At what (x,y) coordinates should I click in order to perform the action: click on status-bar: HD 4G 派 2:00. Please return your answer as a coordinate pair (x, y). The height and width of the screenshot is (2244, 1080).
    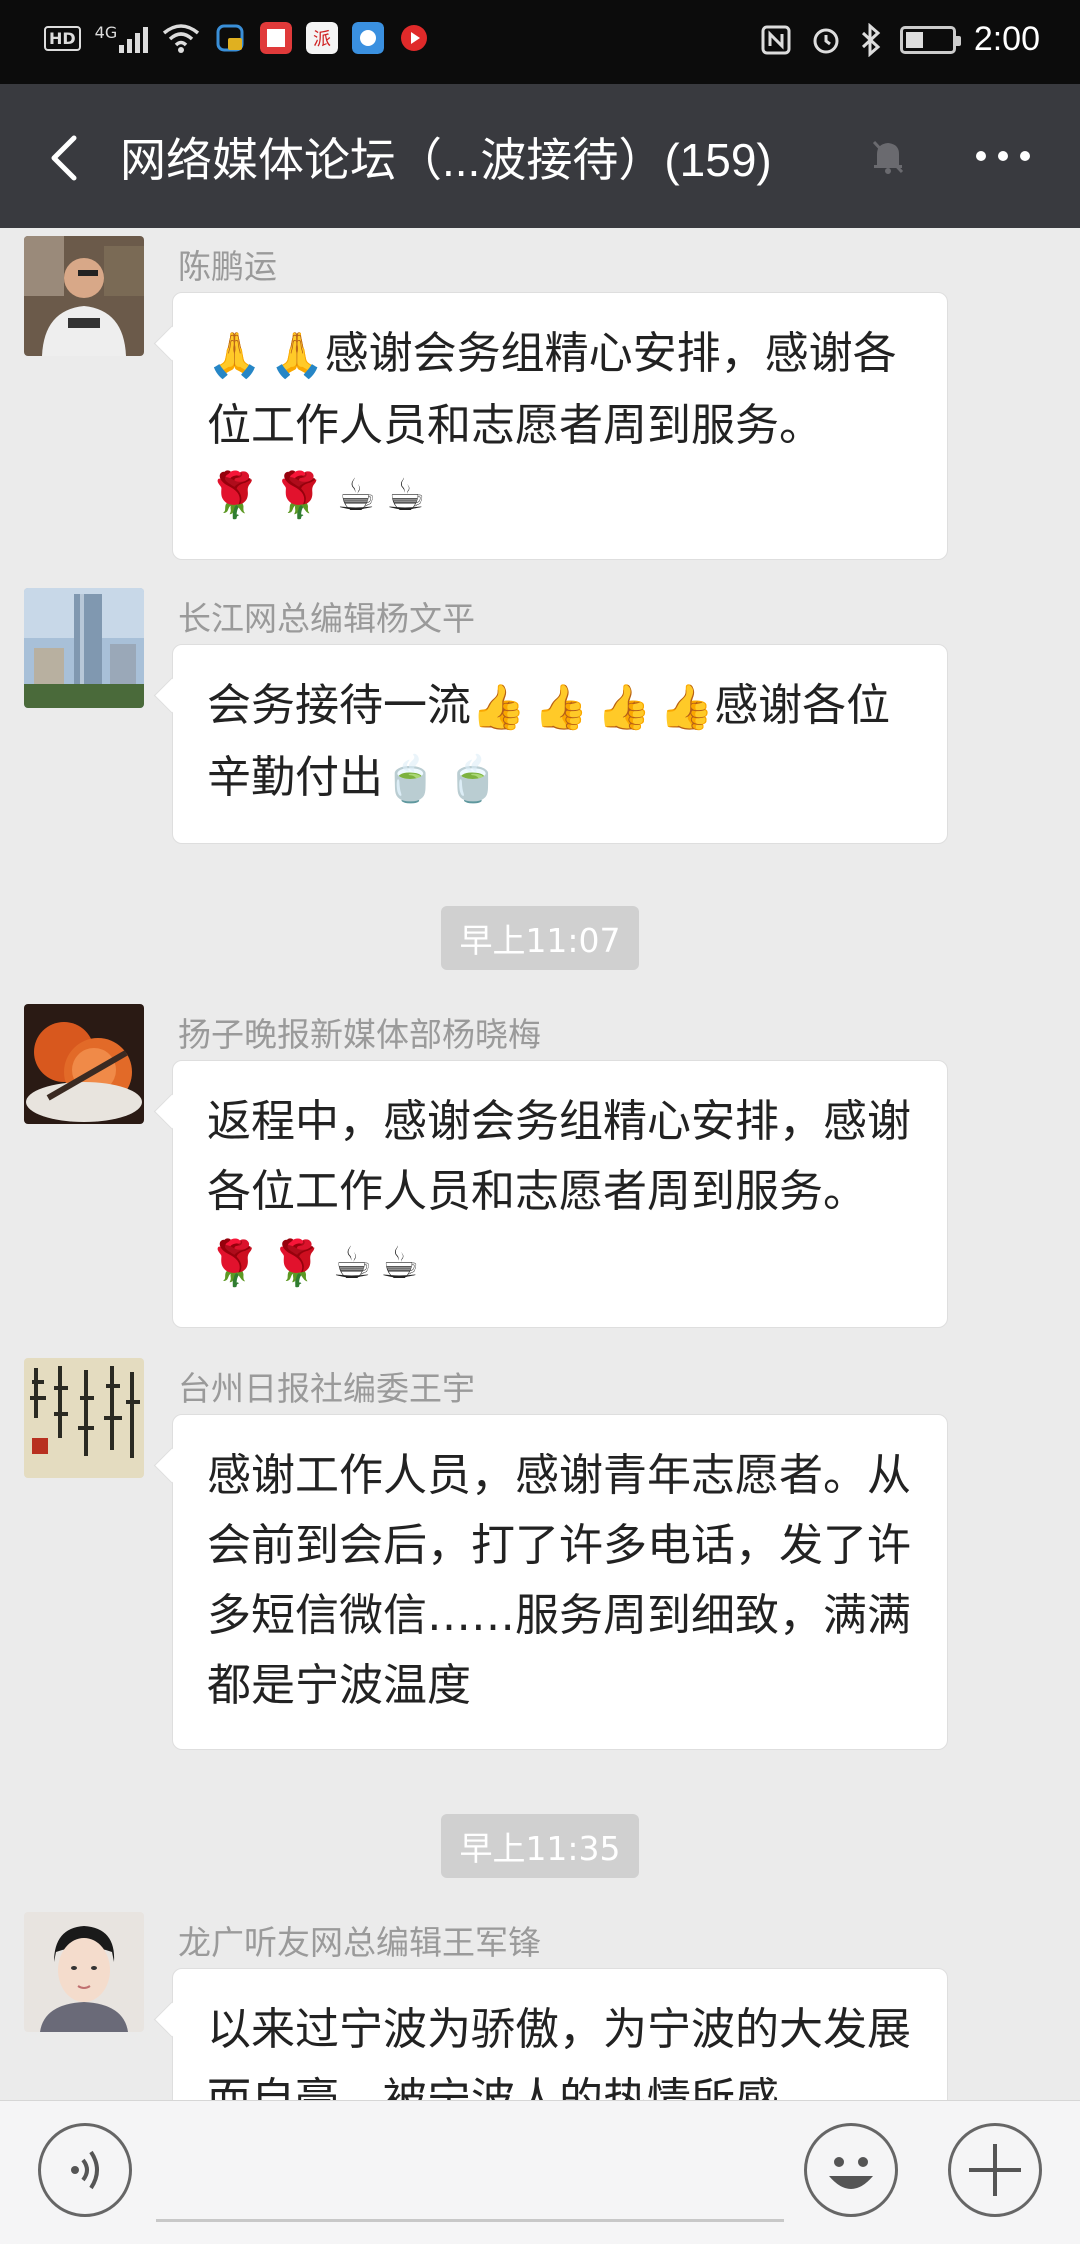
    Looking at the image, I should click on (540, 42).